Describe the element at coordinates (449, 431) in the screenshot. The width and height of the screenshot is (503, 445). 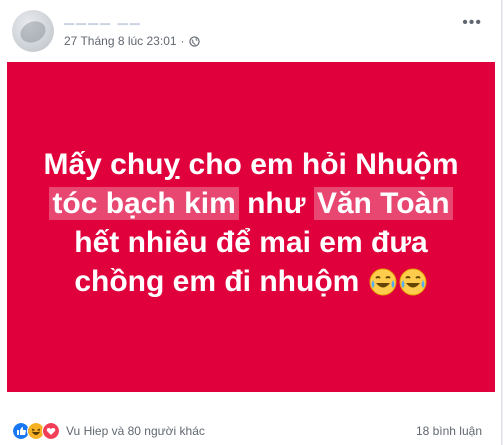
I see `comments-count: 18 bình luận` at that location.